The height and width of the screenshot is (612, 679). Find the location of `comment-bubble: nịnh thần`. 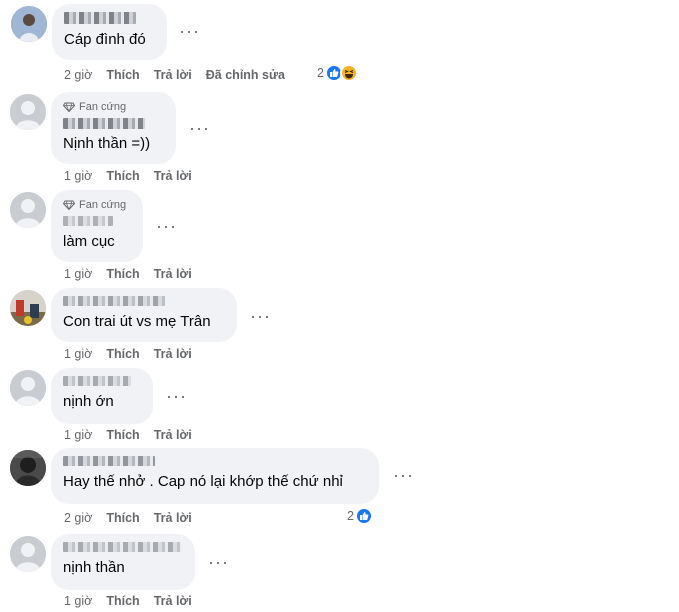

comment-bubble: nịnh thần is located at coordinates (123, 562).